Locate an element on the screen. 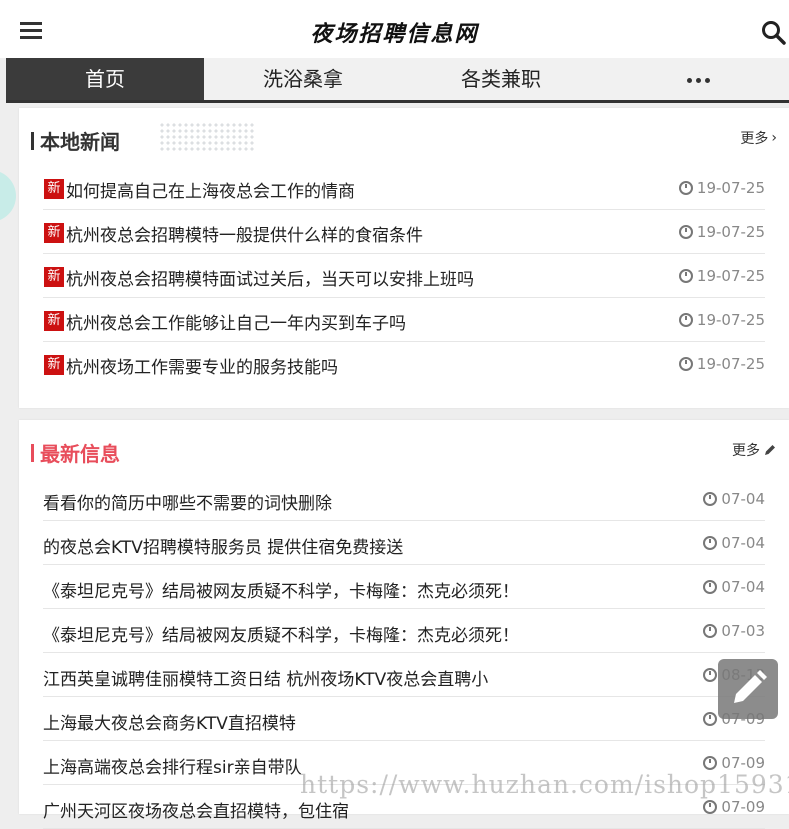 The height and width of the screenshot is (829, 789). main-nav: 首页 洗浴桑拿 各类兼职 is located at coordinates (397, 80).